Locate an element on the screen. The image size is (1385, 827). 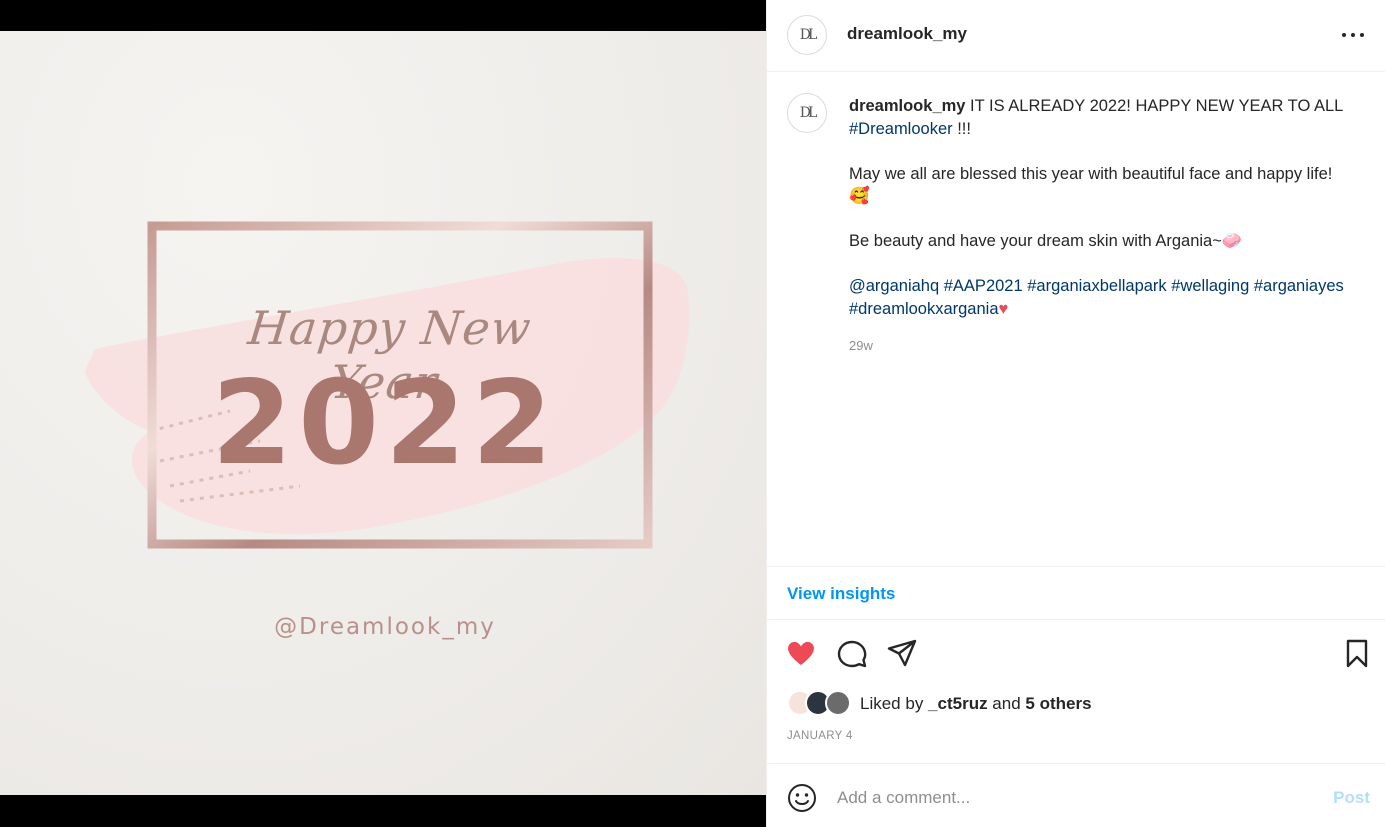
hashtag-aap2021: #AAP2021 is located at coordinates (983, 286).